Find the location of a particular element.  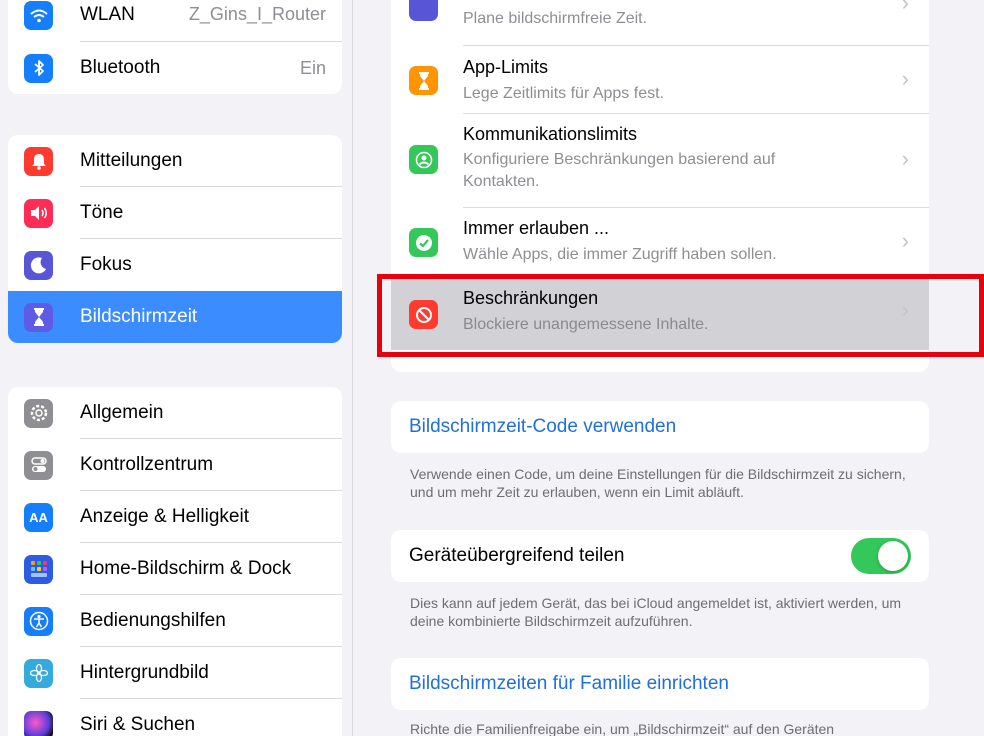

sidebar-item-kontrollzentrum: Kontrollzentrum is located at coordinates (175, 465).